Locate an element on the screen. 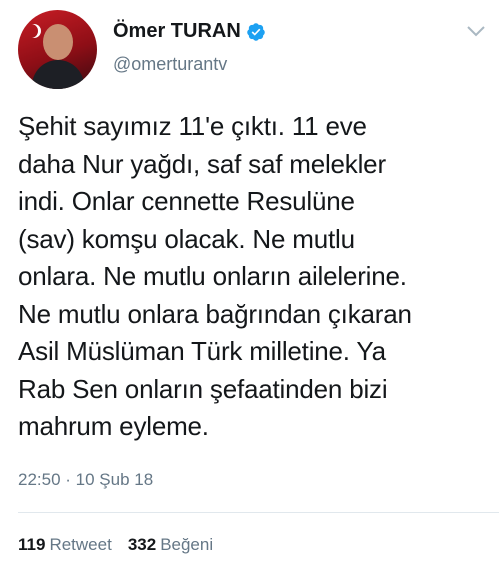 The height and width of the screenshot is (564, 499). user-handle: @omerturantv is located at coordinates (170, 64).